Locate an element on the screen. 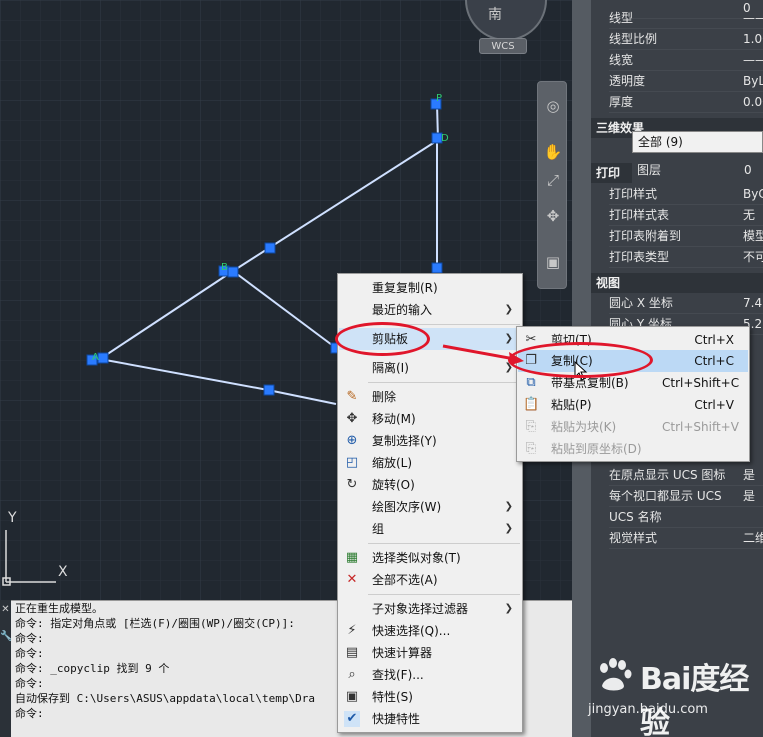 The image size is (763, 737). property-row-center-x: 圆心 X 坐标7.45 is located at coordinates (686, 303).